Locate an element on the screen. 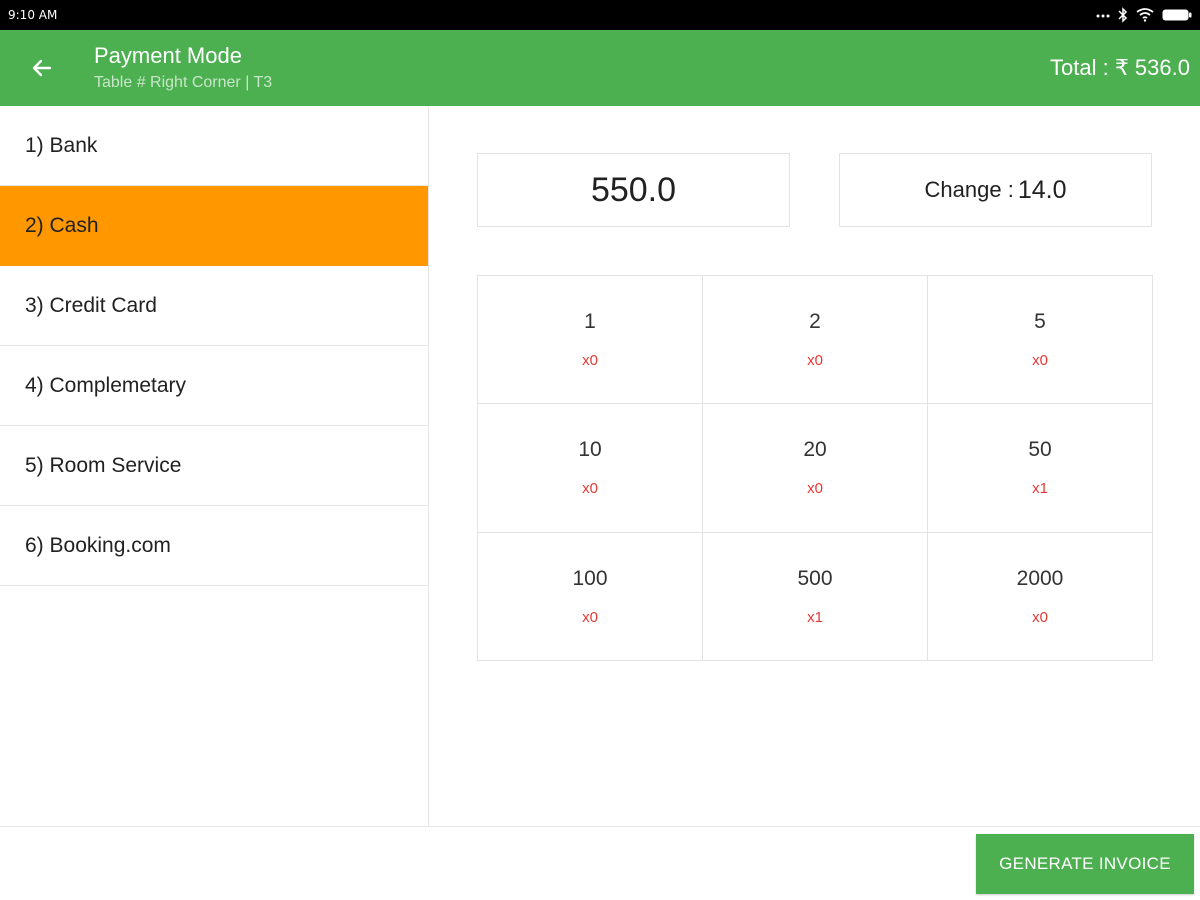 Image resolution: width=1200 pixels, height=900 pixels. wifi-icon is located at coordinates (1145, 15).